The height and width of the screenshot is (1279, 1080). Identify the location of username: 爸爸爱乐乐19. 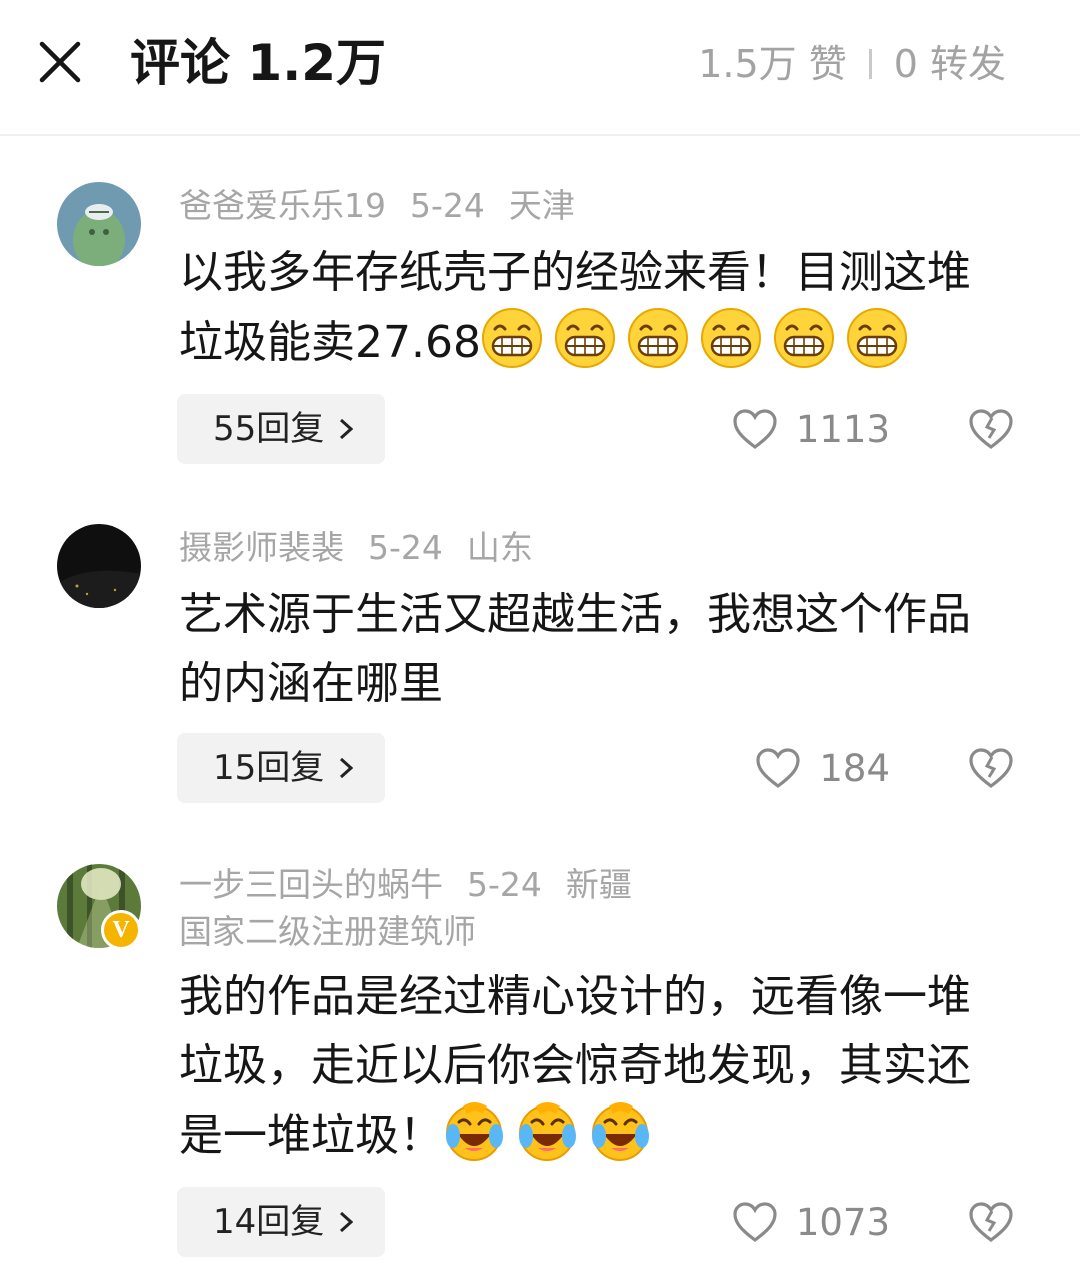
(282, 205).